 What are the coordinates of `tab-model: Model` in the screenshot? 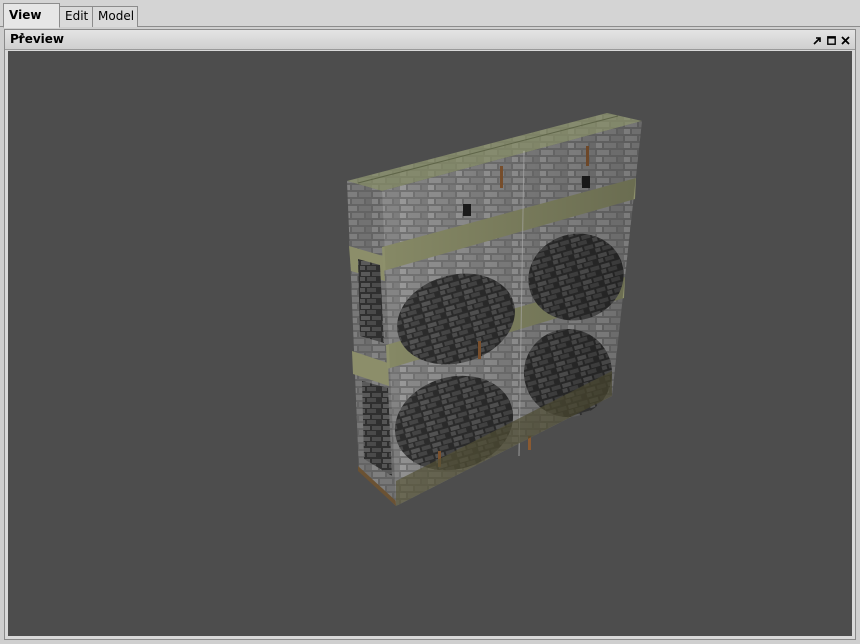 It's located at (115, 16).